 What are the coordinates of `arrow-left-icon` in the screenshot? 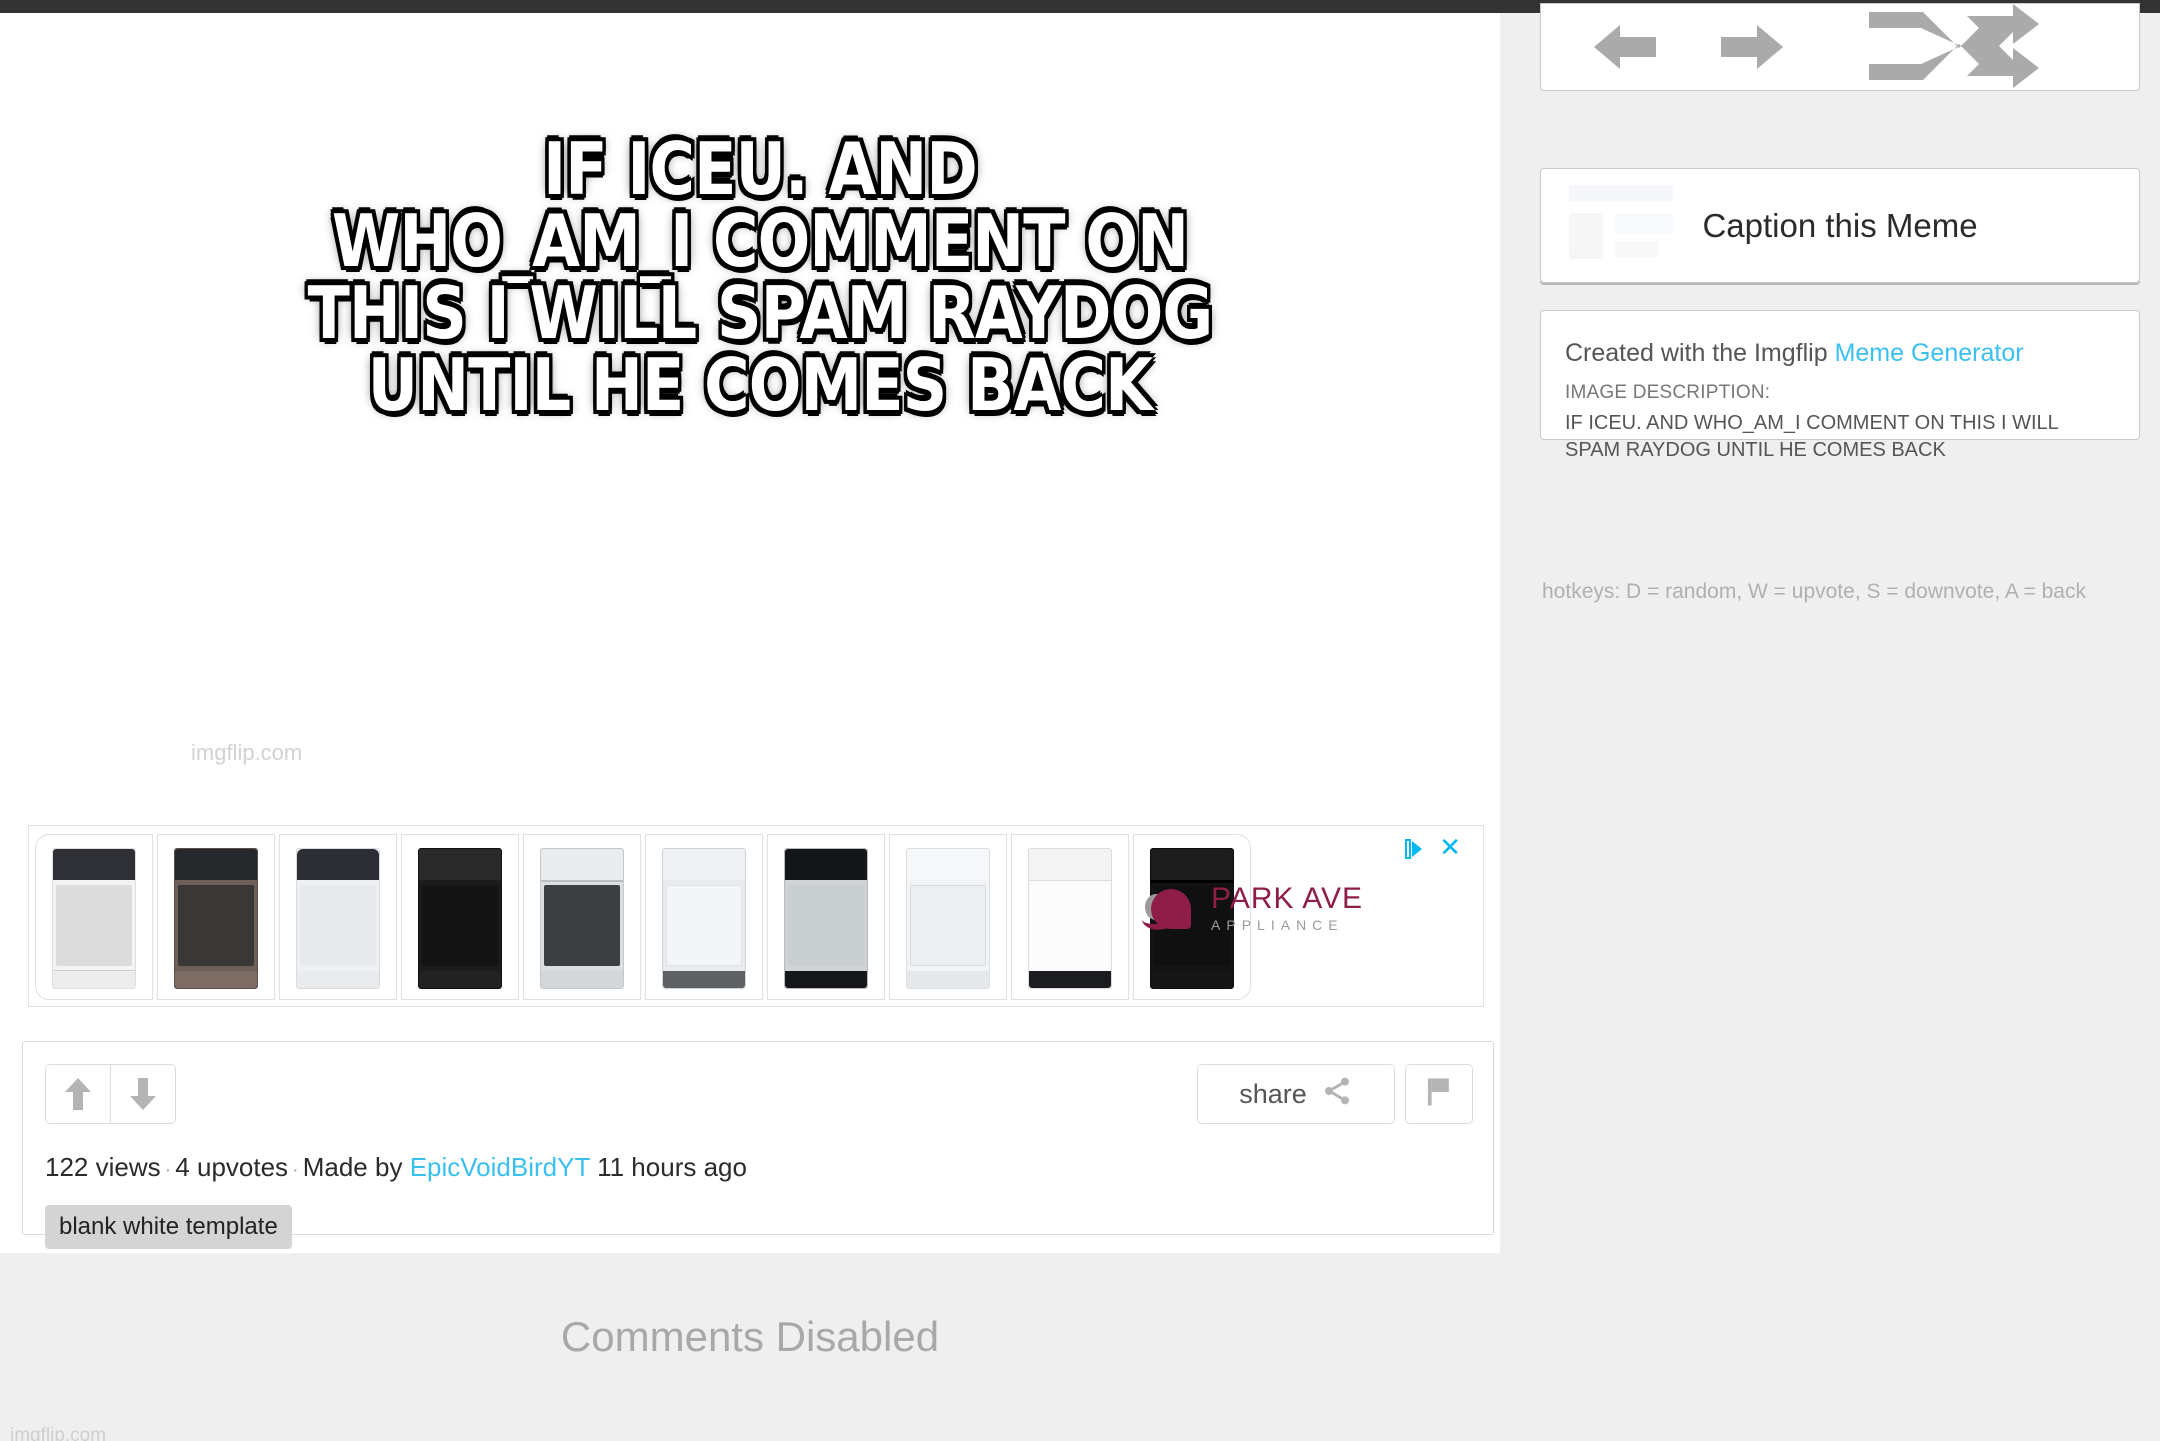 It's located at (1625, 47).